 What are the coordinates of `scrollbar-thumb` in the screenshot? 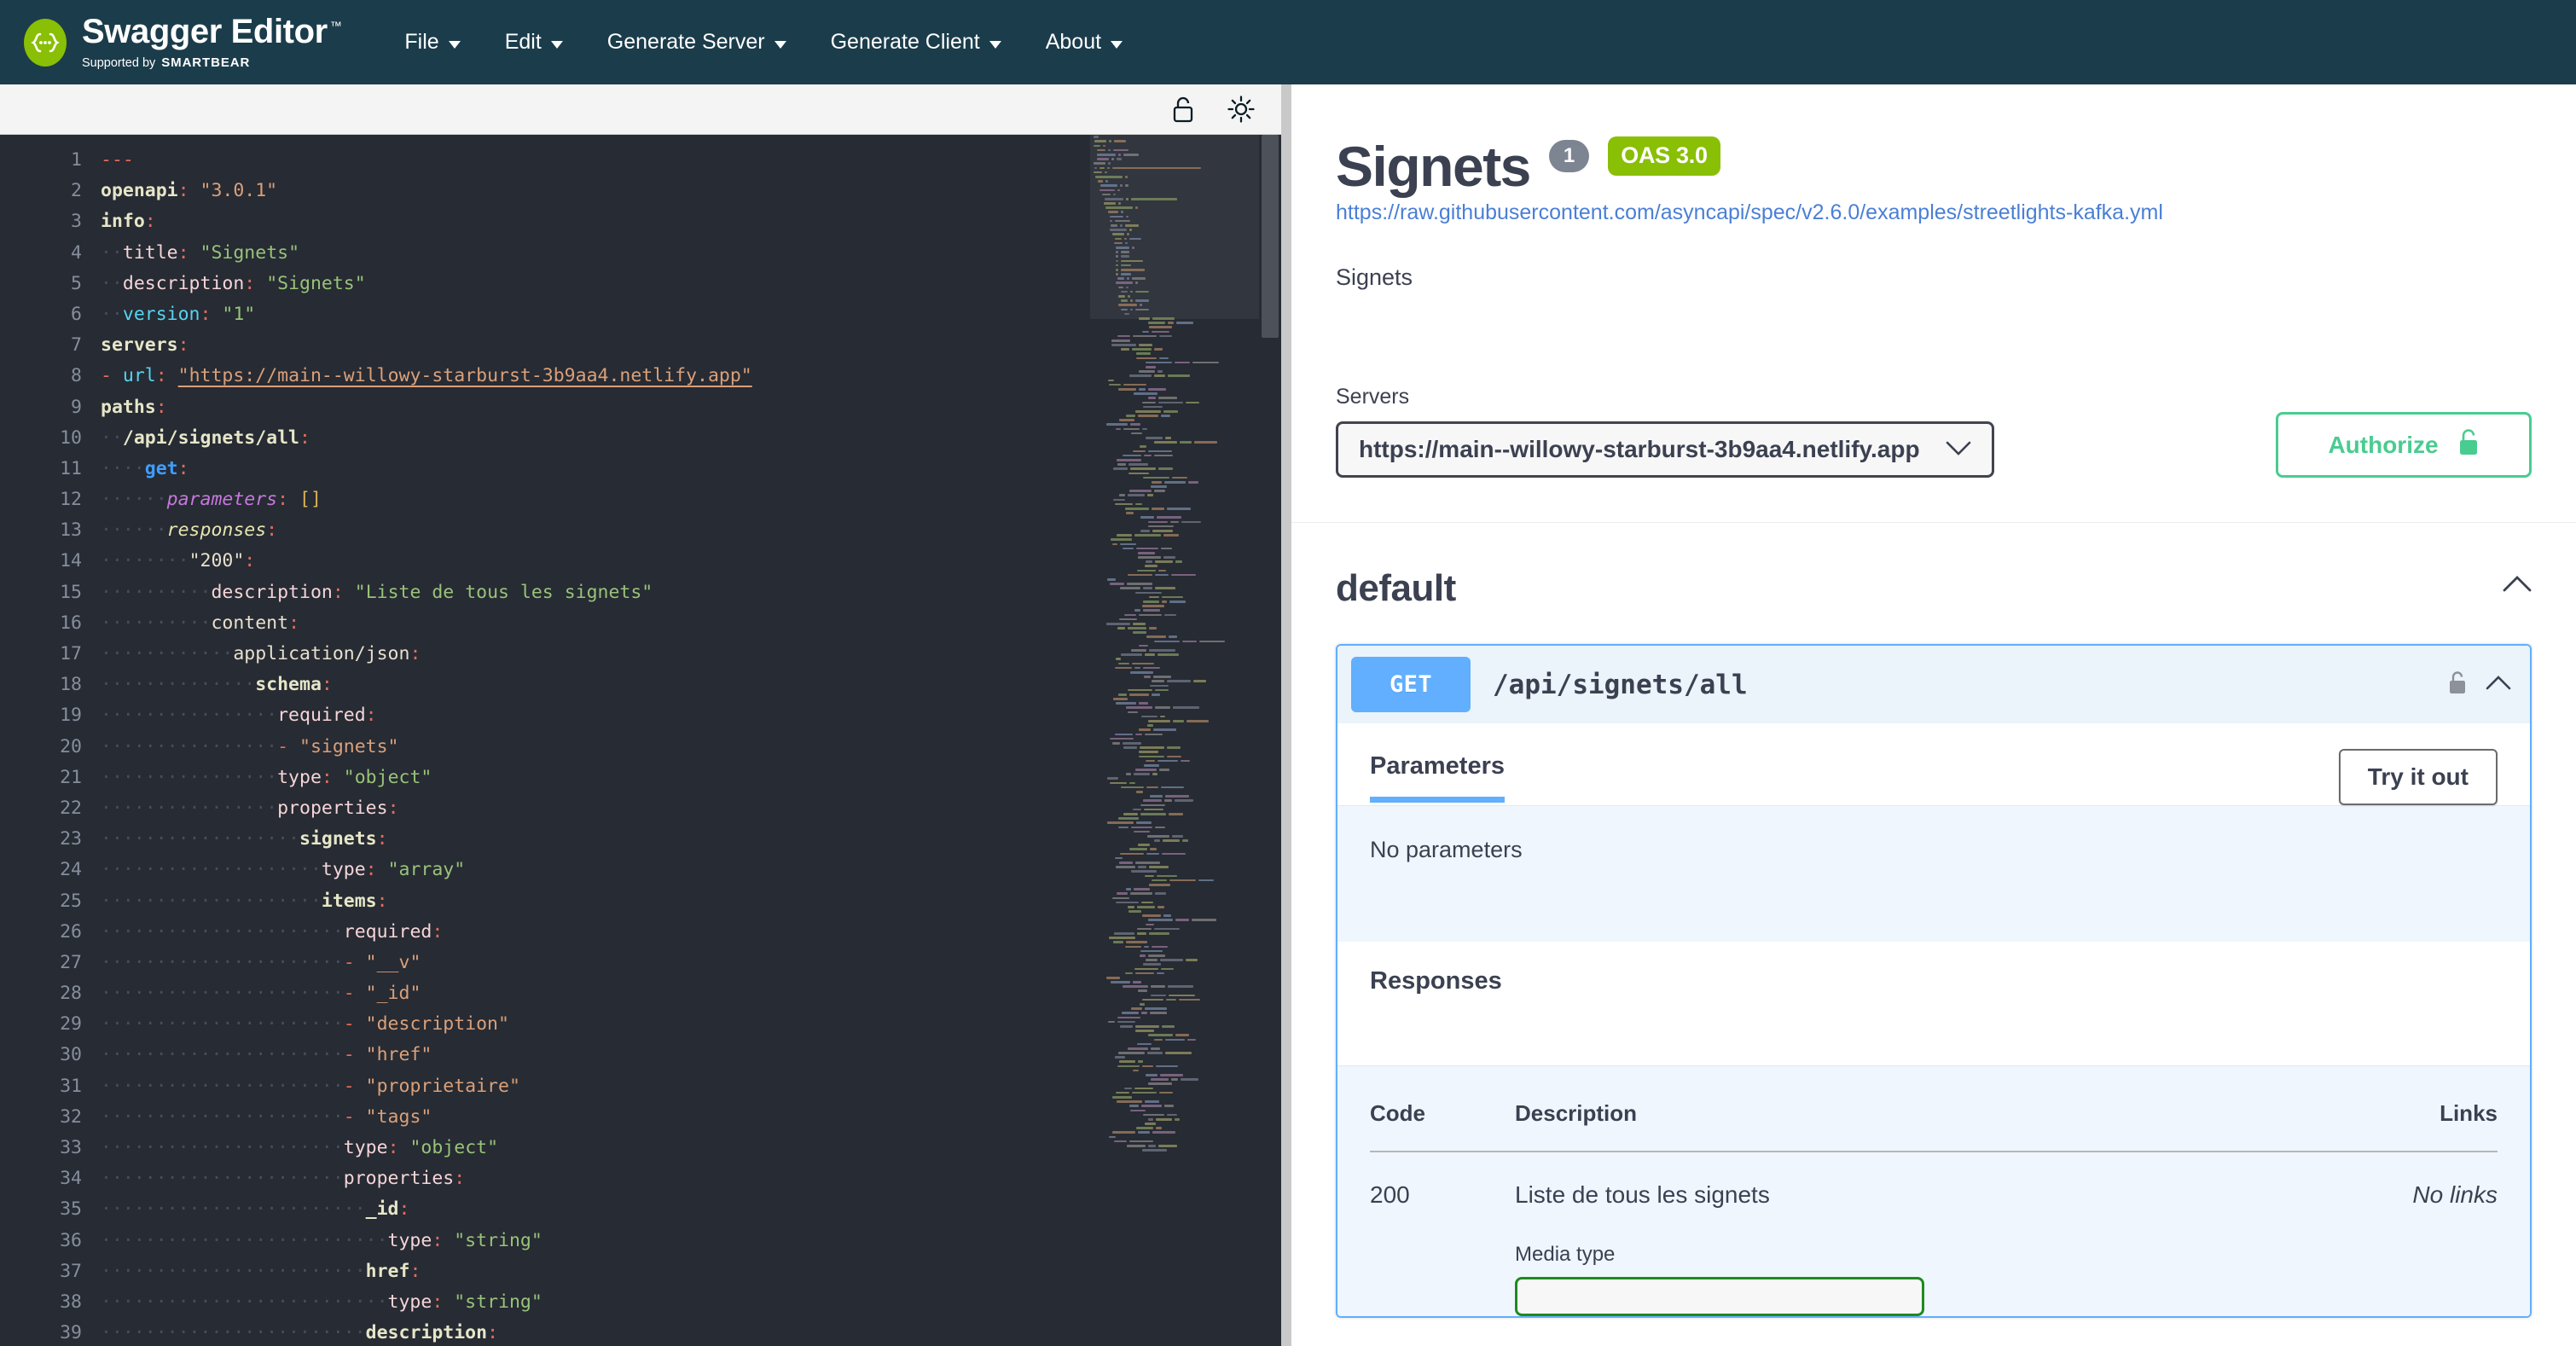 It's located at (1270, 236).